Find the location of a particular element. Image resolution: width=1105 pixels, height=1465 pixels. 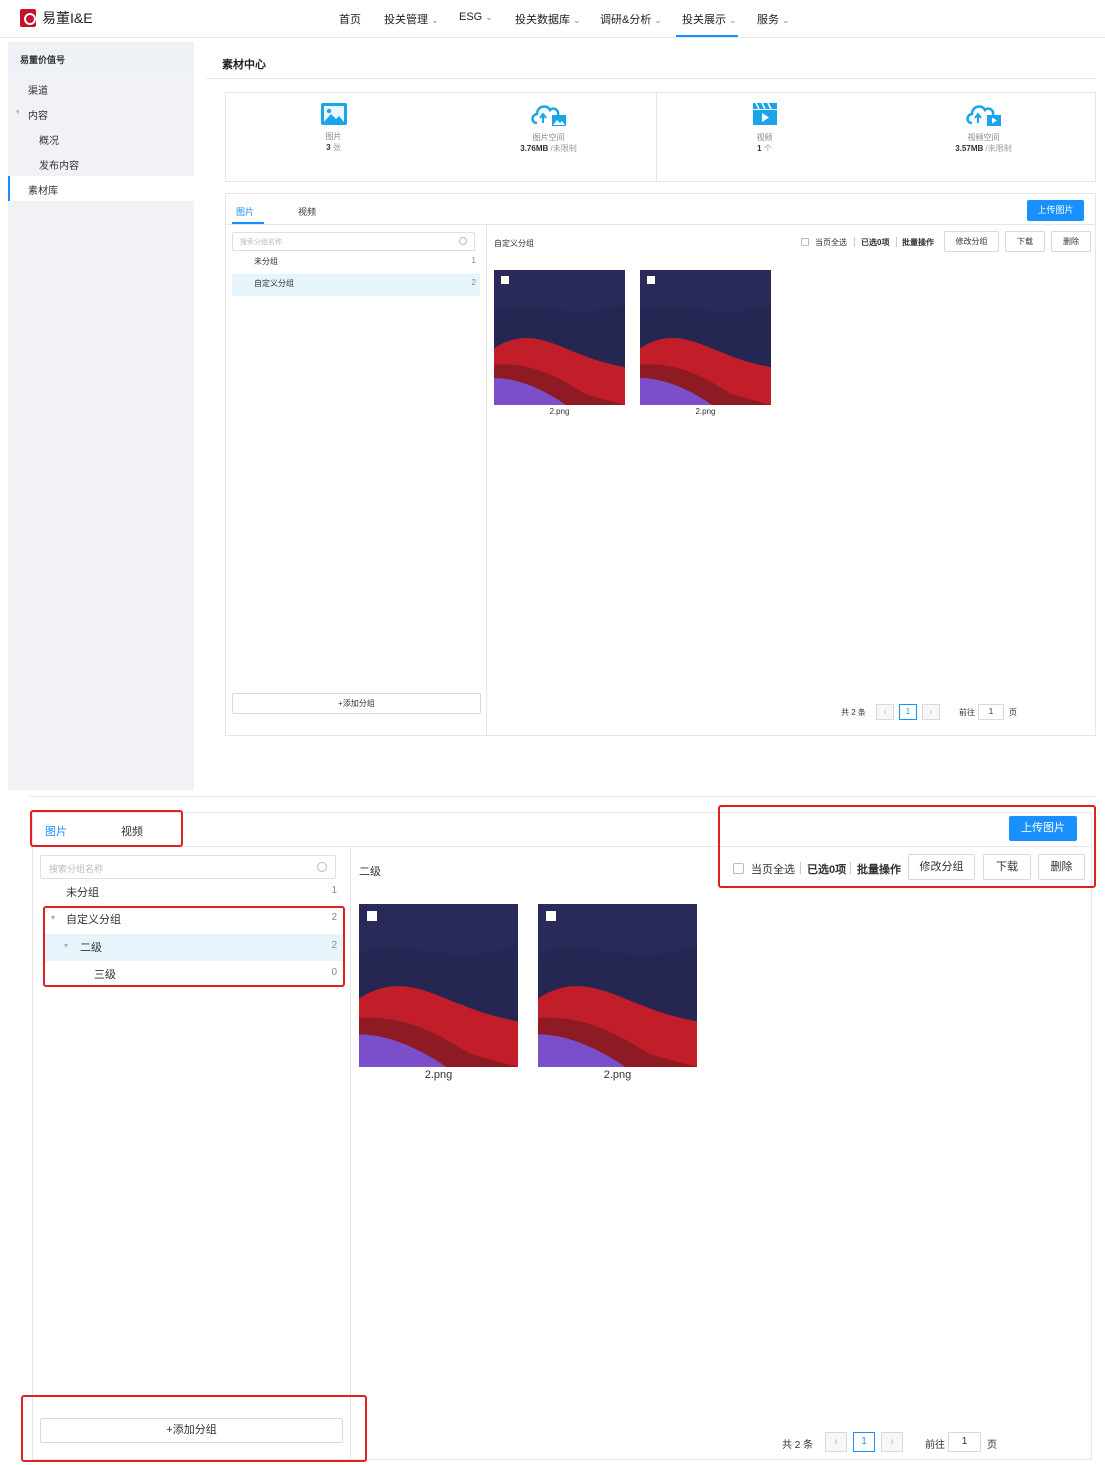

nav-label: 投关管理 is located at coordinates (406, 20).